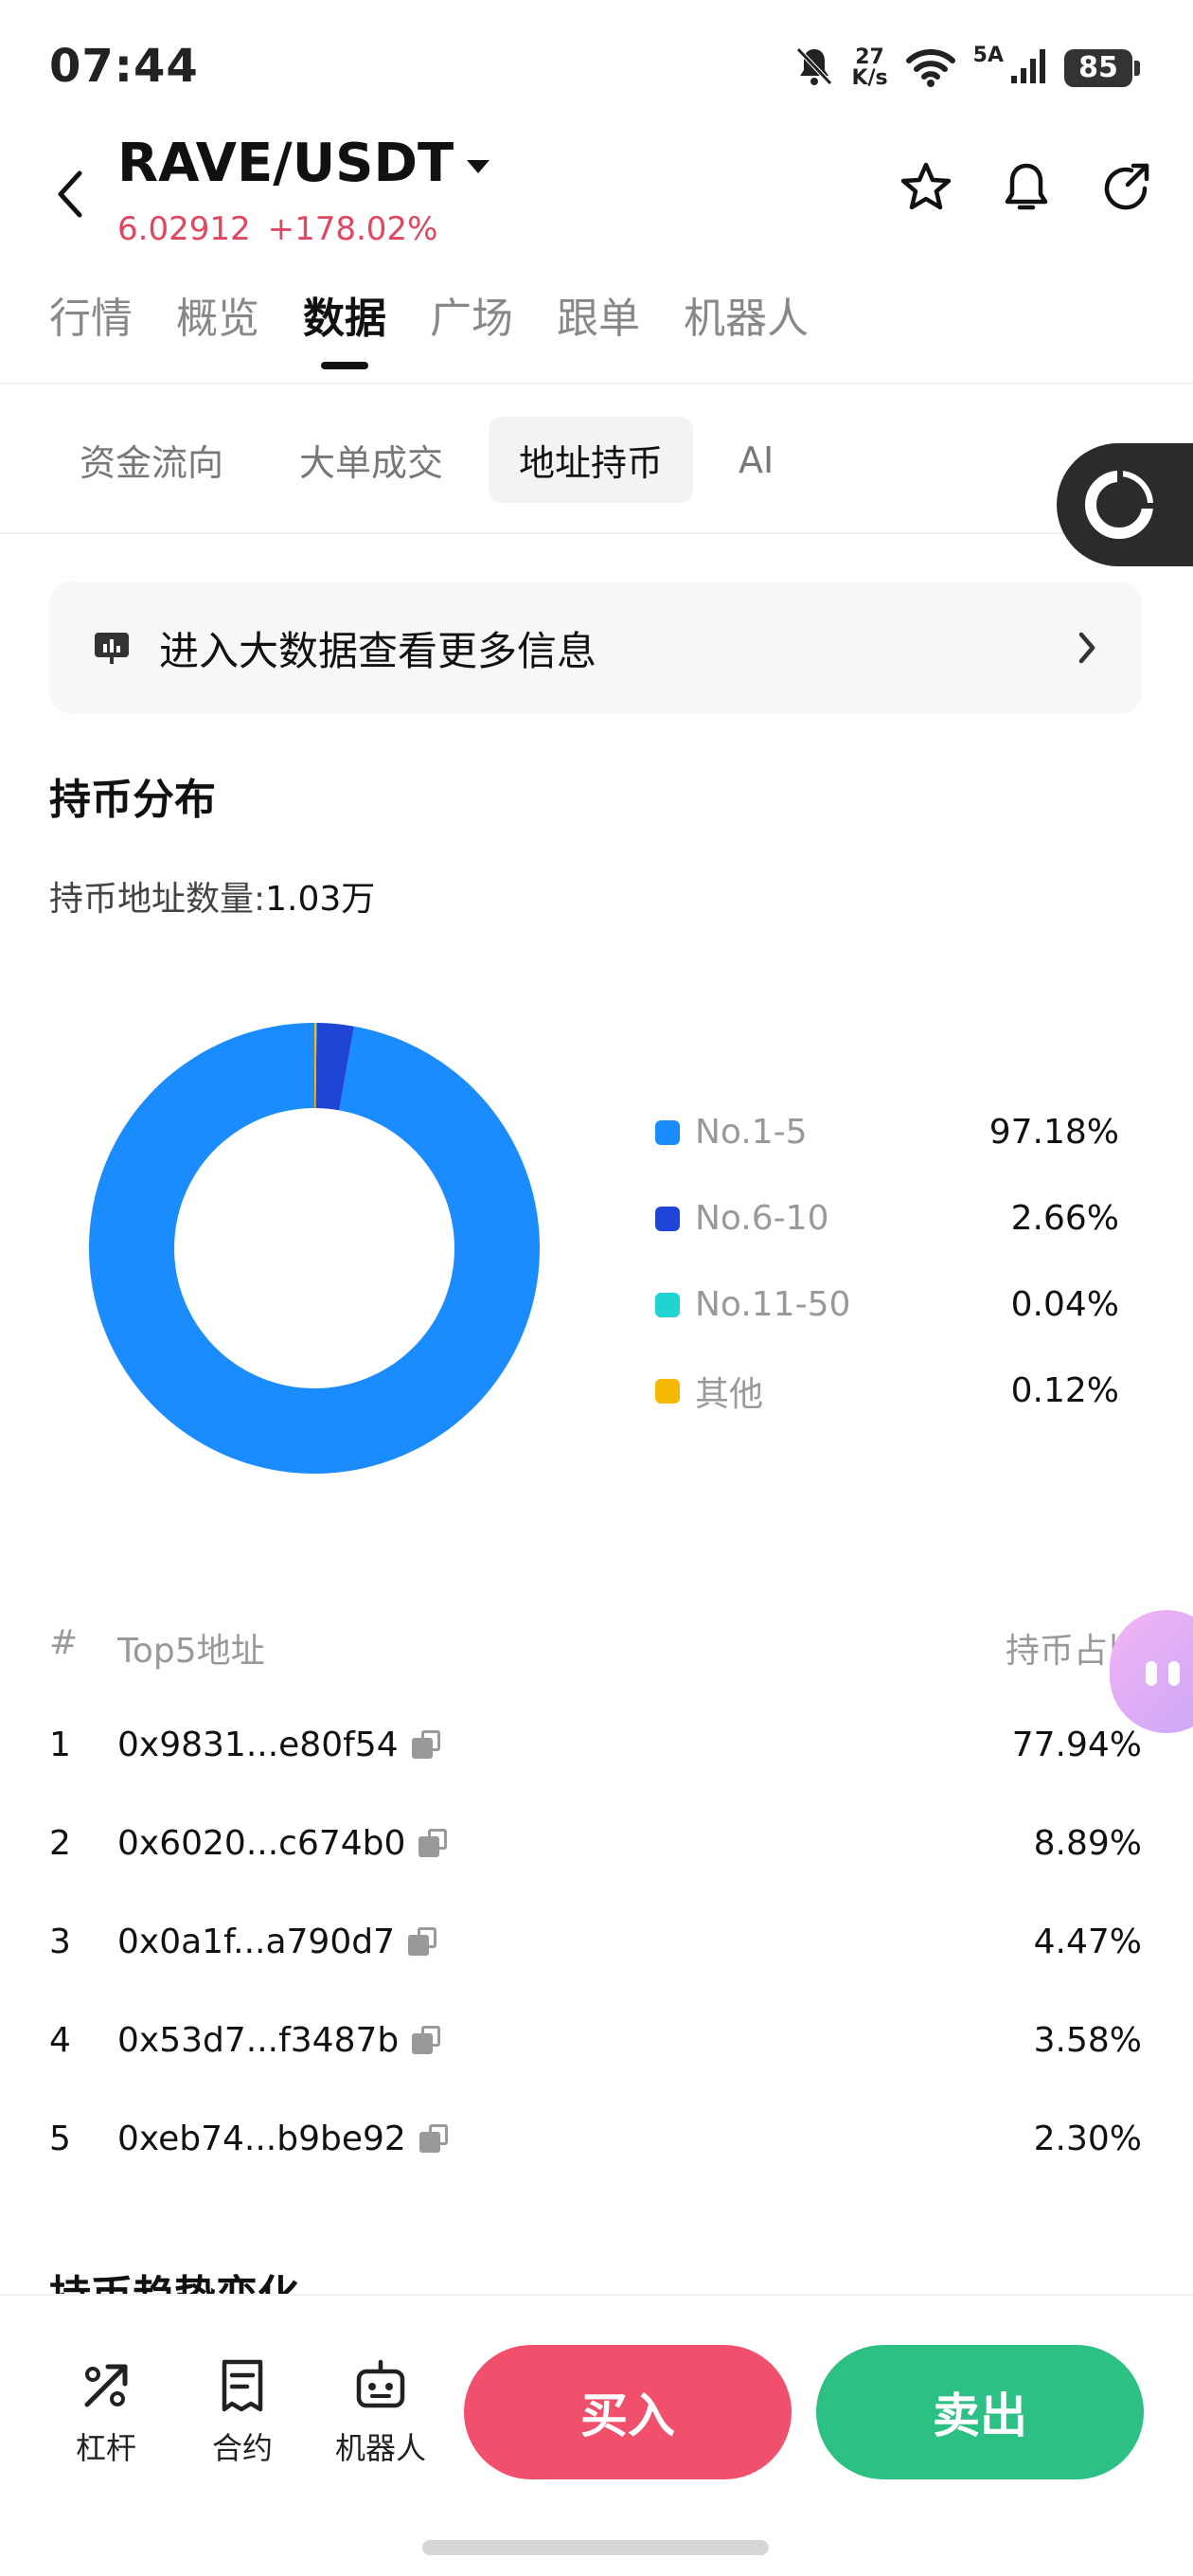  Describe the element at coordinates (1087, 2138) in the screenshot. I see `row-share: 2.30%` at that location.